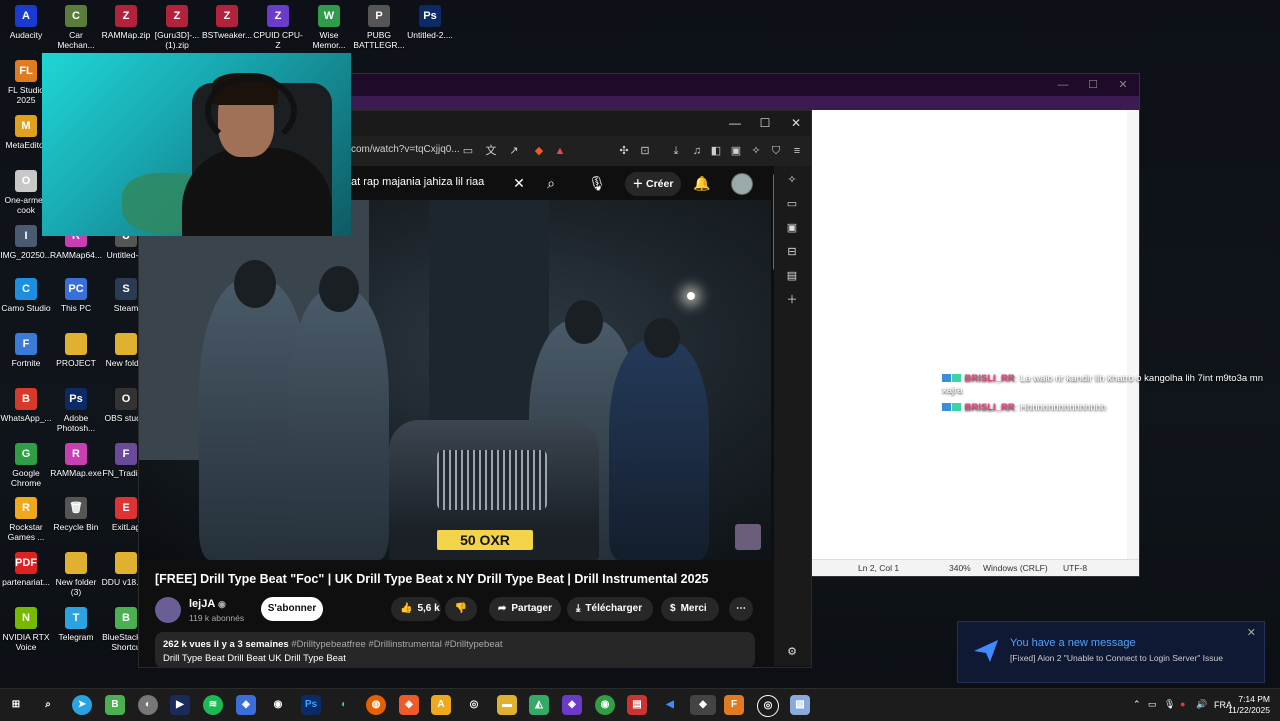 This screenshot has height=721, width=1280. What do you see at coordinates (26, 629) in the screenshot?
I see `desktop-icon: N NVIDIA RTX Voice` at bounding box center [26, 629].